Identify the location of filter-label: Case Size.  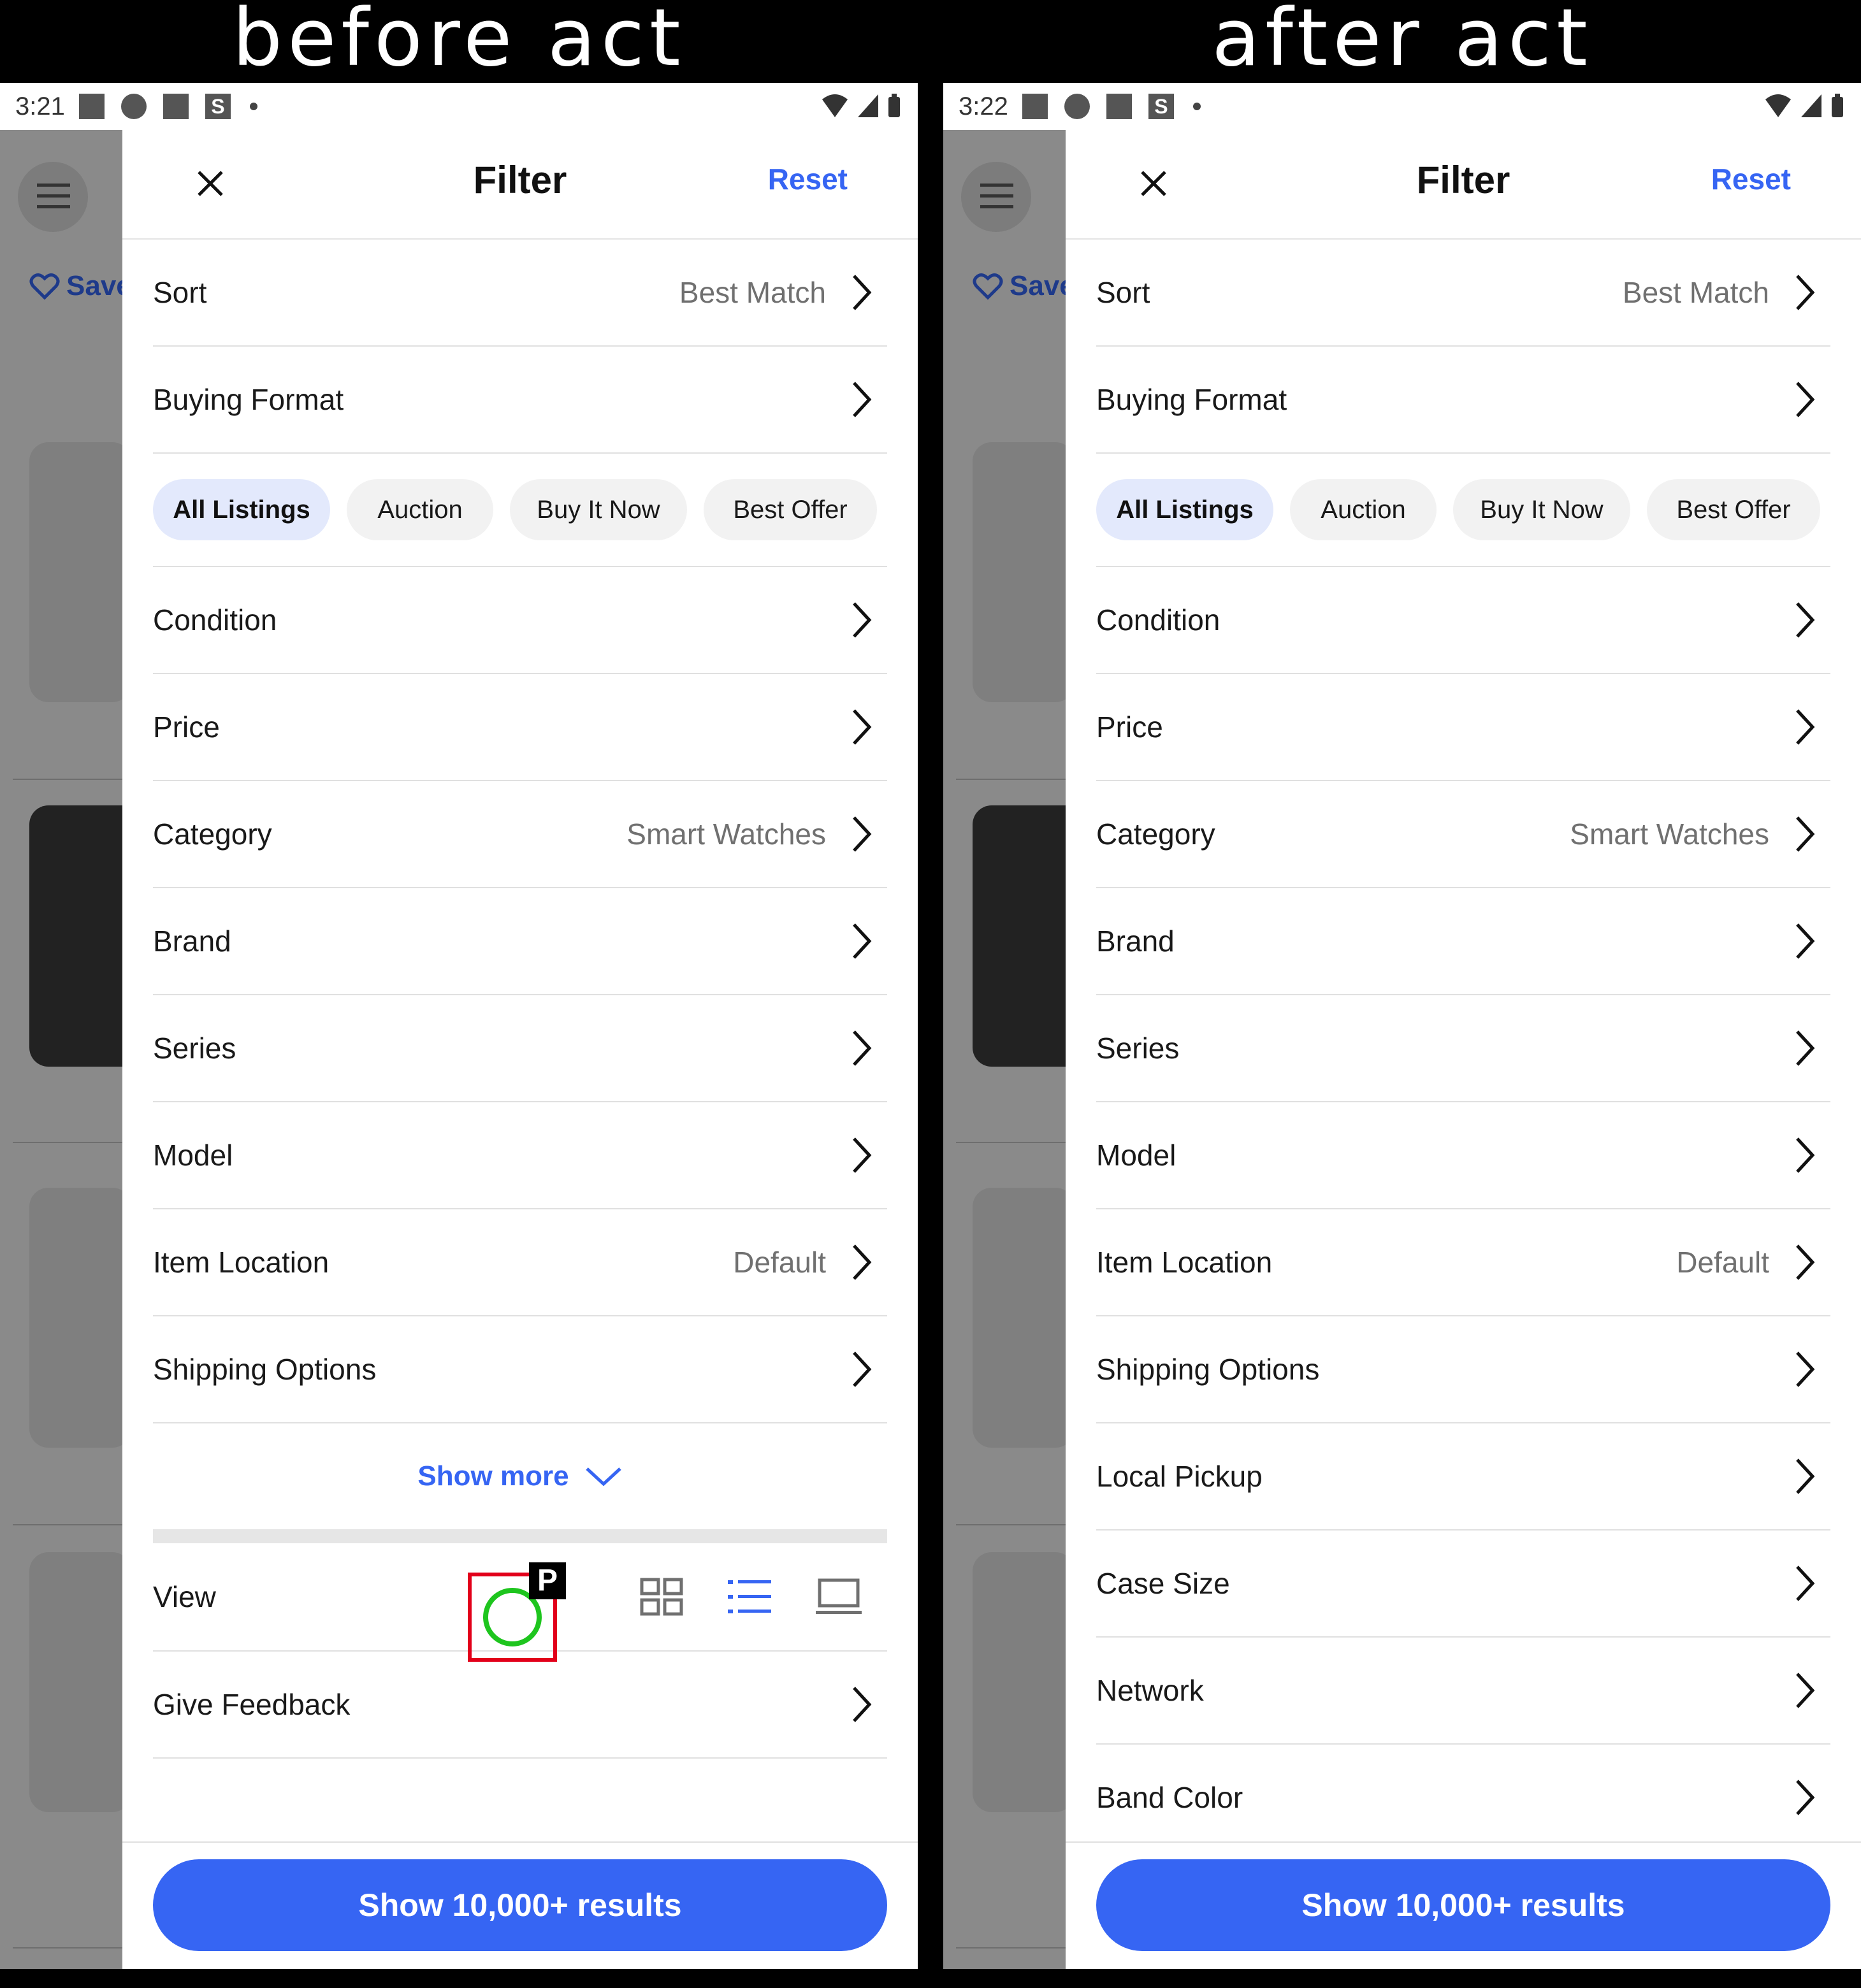
(1163, 1583).